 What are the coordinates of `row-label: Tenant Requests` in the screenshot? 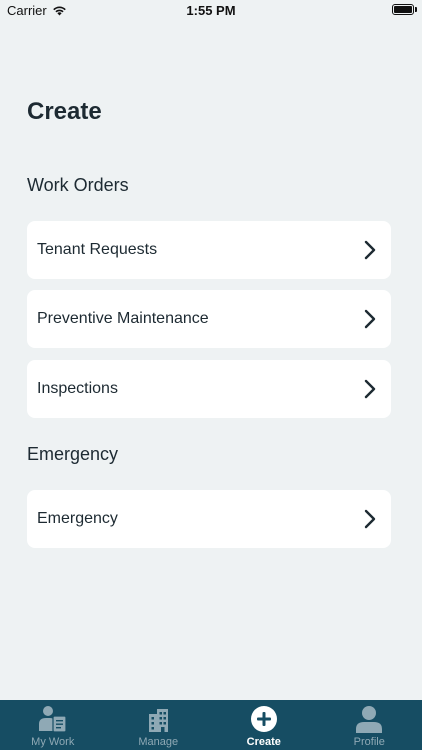 It's located at (97, 249).